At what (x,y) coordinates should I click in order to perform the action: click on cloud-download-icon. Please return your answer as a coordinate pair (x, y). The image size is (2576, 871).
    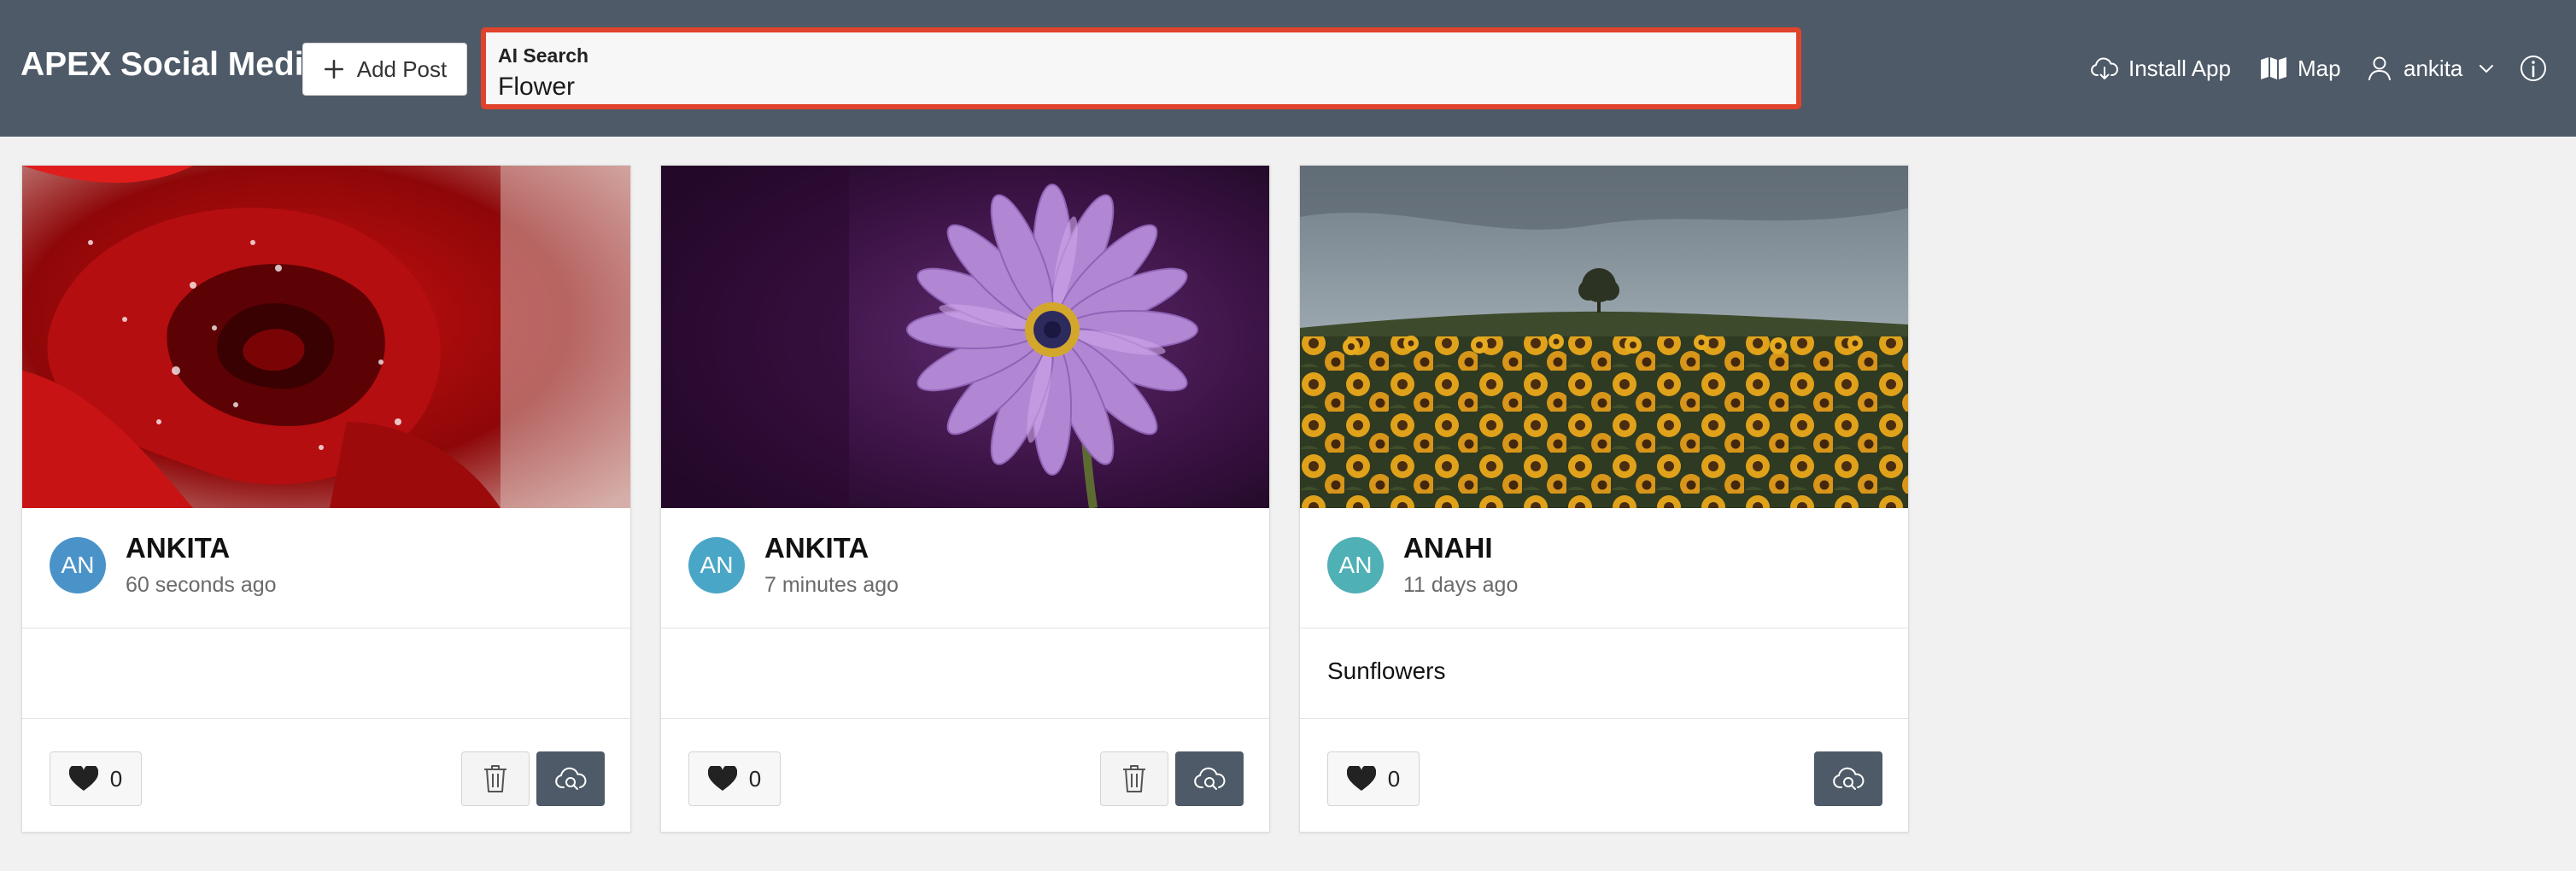
    Looking at the image, I should click on (2104, 68).